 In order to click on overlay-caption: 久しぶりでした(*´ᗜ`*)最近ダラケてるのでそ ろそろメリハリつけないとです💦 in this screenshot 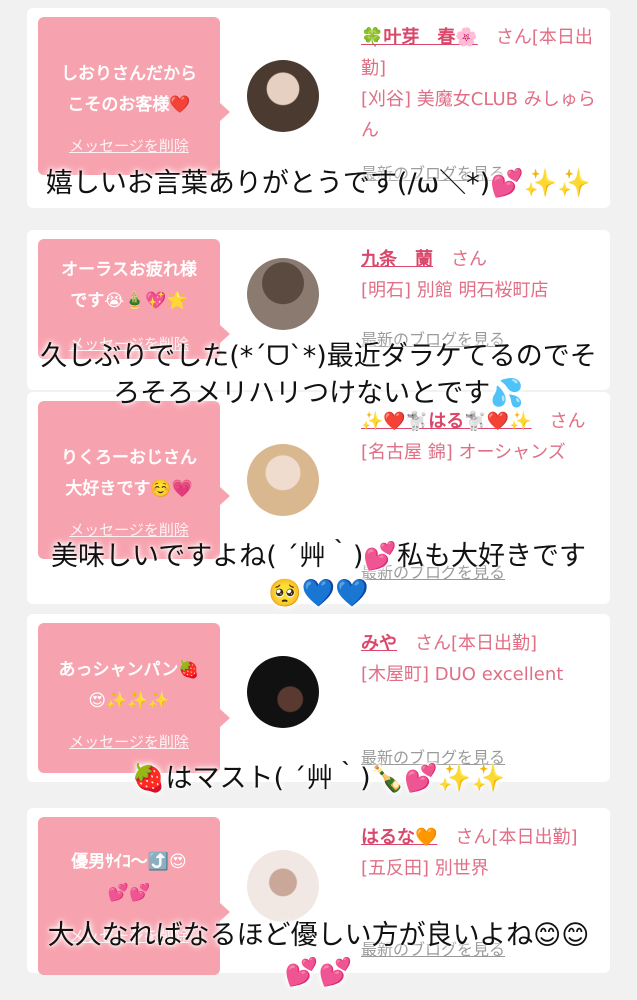, I will do `click(318, 375)`.